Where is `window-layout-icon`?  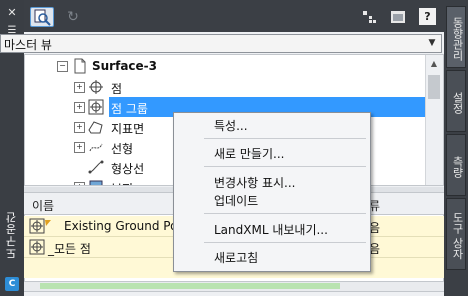
window-layout-icon is located at coordinates (398, 17).